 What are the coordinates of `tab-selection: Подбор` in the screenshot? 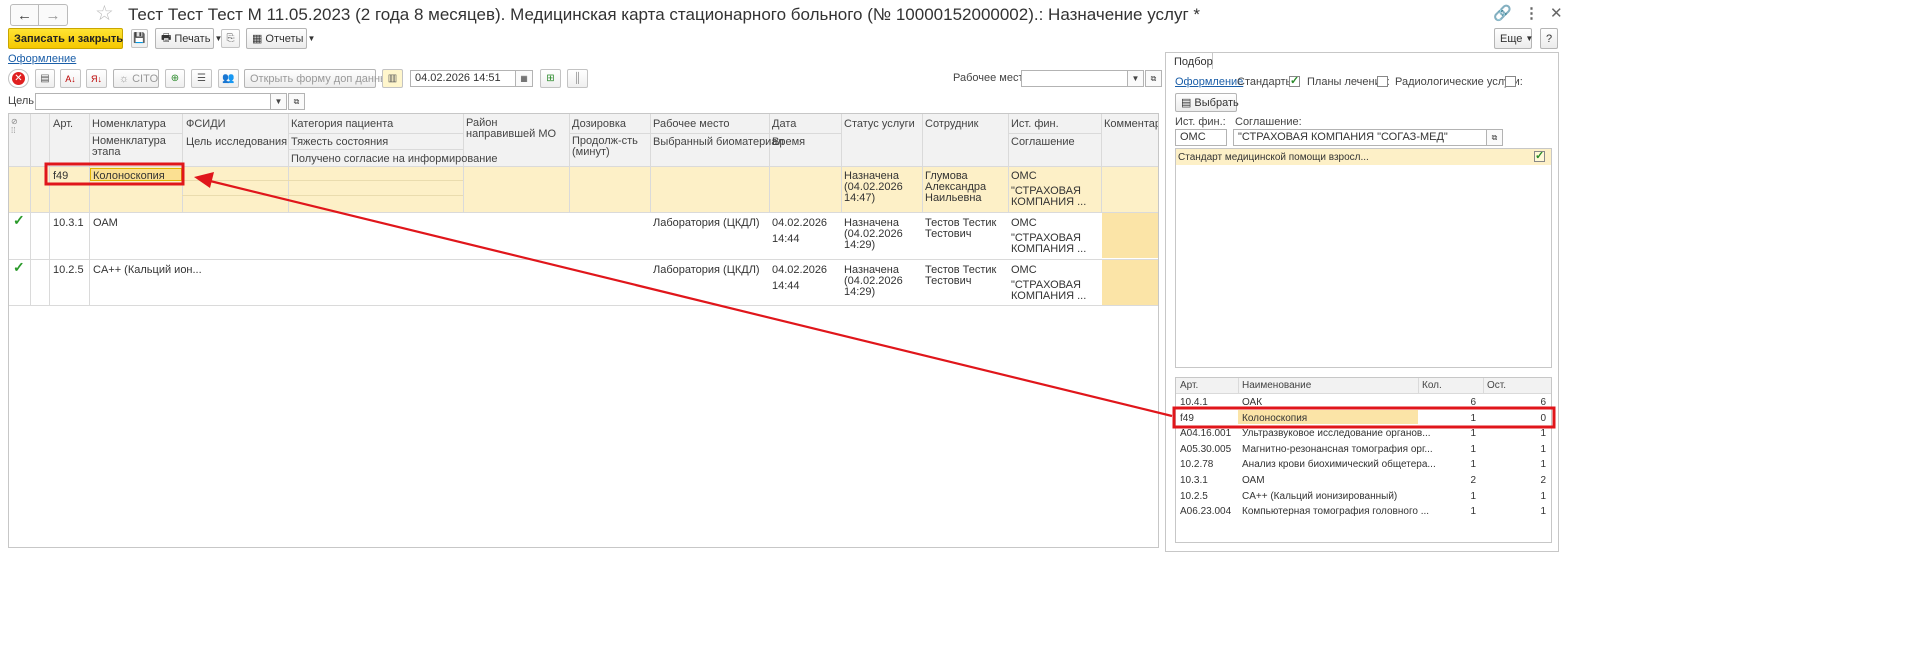 It's located at (1189, 60).